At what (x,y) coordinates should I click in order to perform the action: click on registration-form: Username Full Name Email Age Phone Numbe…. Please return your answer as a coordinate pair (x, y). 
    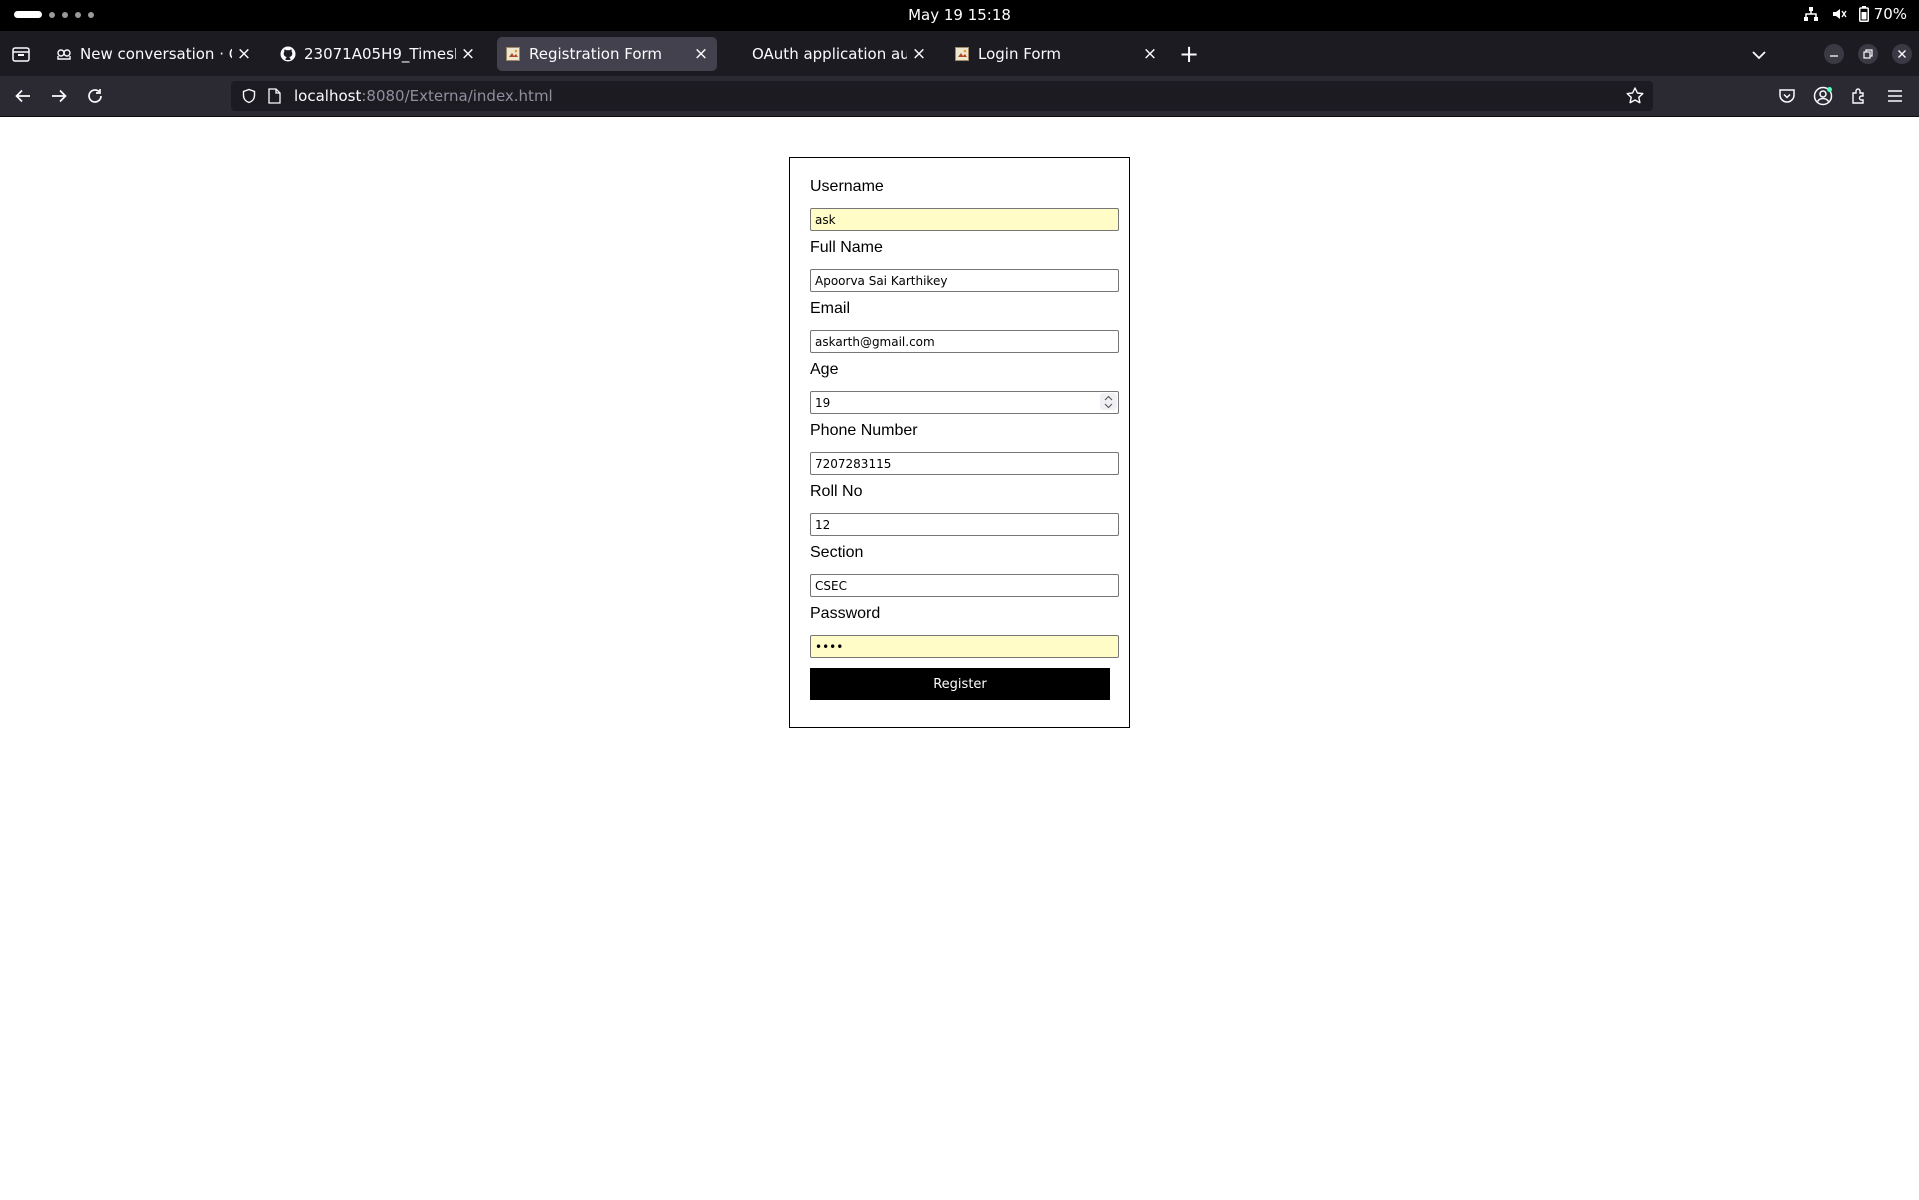
    Looking at the image, I should click on (959, 442).